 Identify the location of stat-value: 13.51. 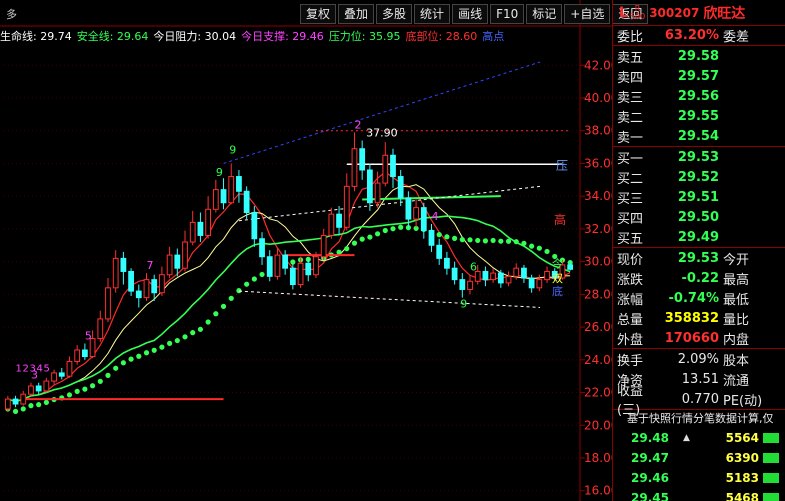
(700, 379).